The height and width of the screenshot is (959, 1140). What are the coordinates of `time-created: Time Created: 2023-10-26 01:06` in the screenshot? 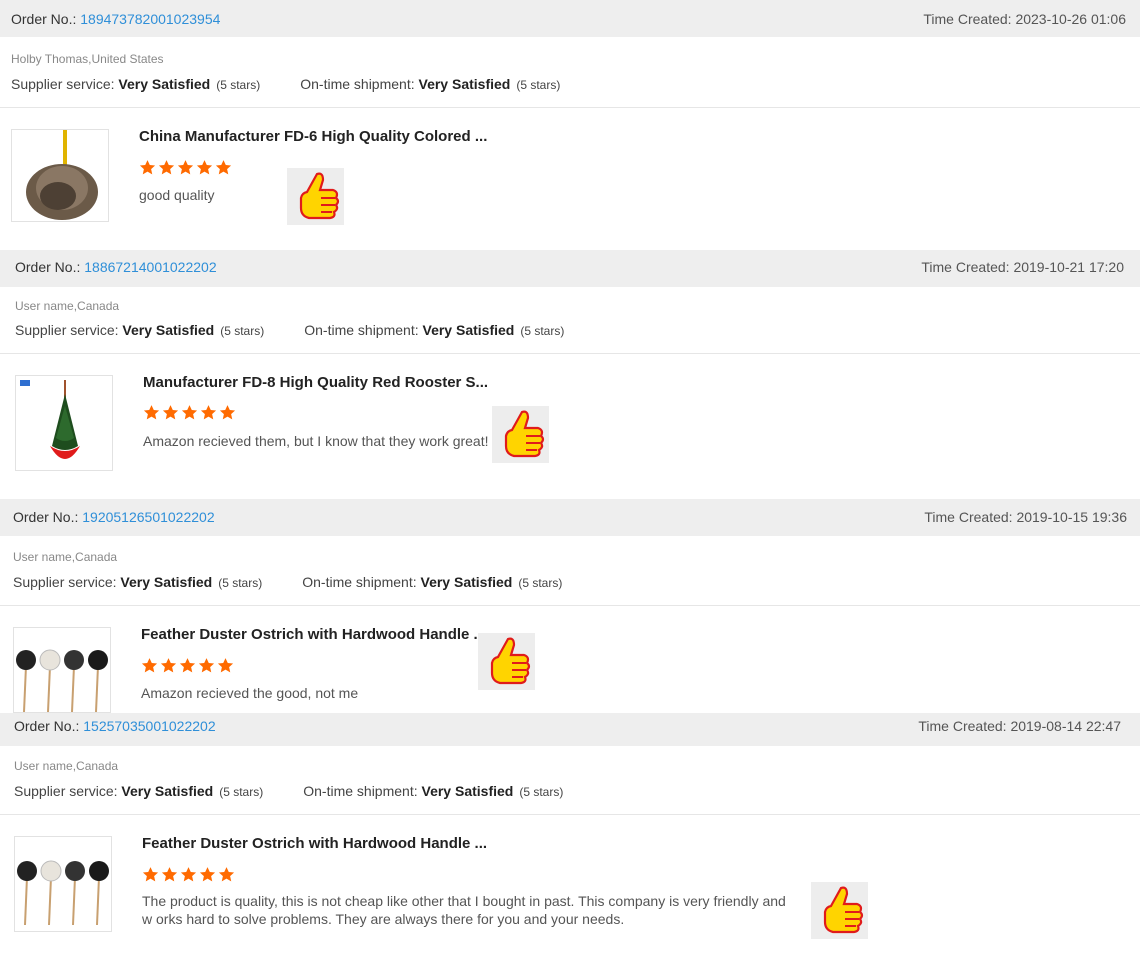 It's located at (1024, 19).